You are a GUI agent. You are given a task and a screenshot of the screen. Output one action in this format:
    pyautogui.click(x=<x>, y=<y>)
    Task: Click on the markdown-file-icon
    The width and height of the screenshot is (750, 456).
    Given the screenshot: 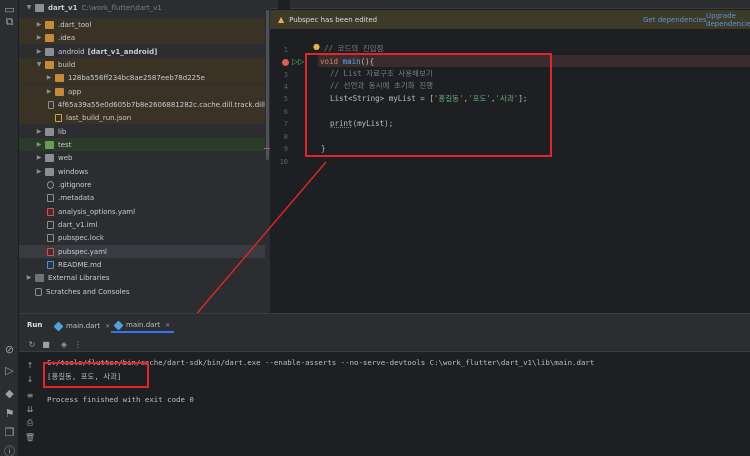 What is the action you would take?
    pyautogui.click(x=50, y=264)
    